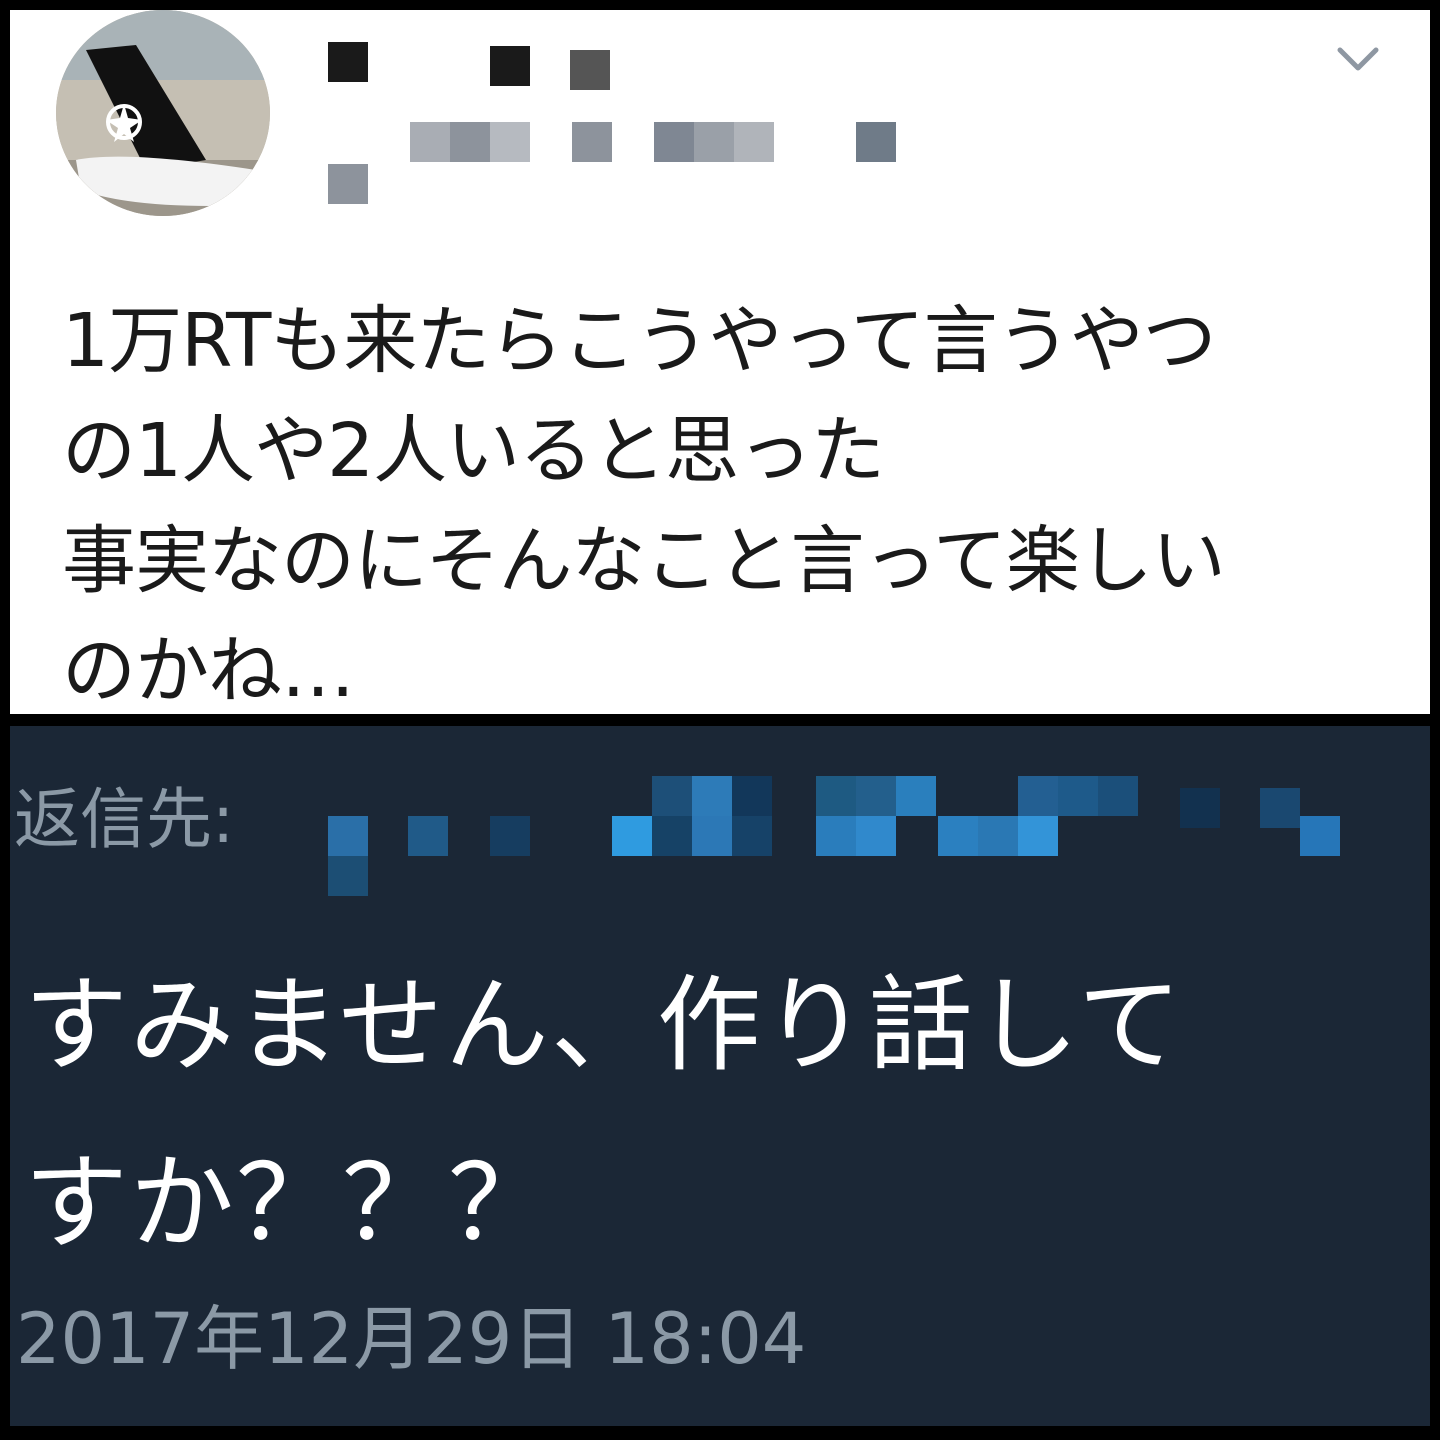 The height and width of the screenshot is (1440, 1440). What do you see at coordinates (473, 451) in the screenshot?
I see `tweet-text-line: の1人や2人いると思った` at bounding box center [473, 451].